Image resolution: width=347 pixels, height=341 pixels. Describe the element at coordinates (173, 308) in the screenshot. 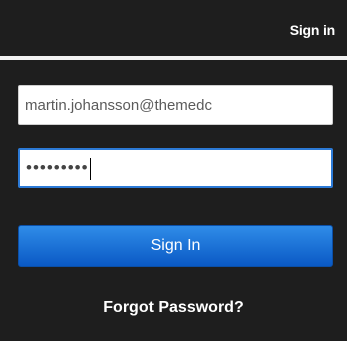

I see `forgot-password-link: Forgot Password?` at that location.